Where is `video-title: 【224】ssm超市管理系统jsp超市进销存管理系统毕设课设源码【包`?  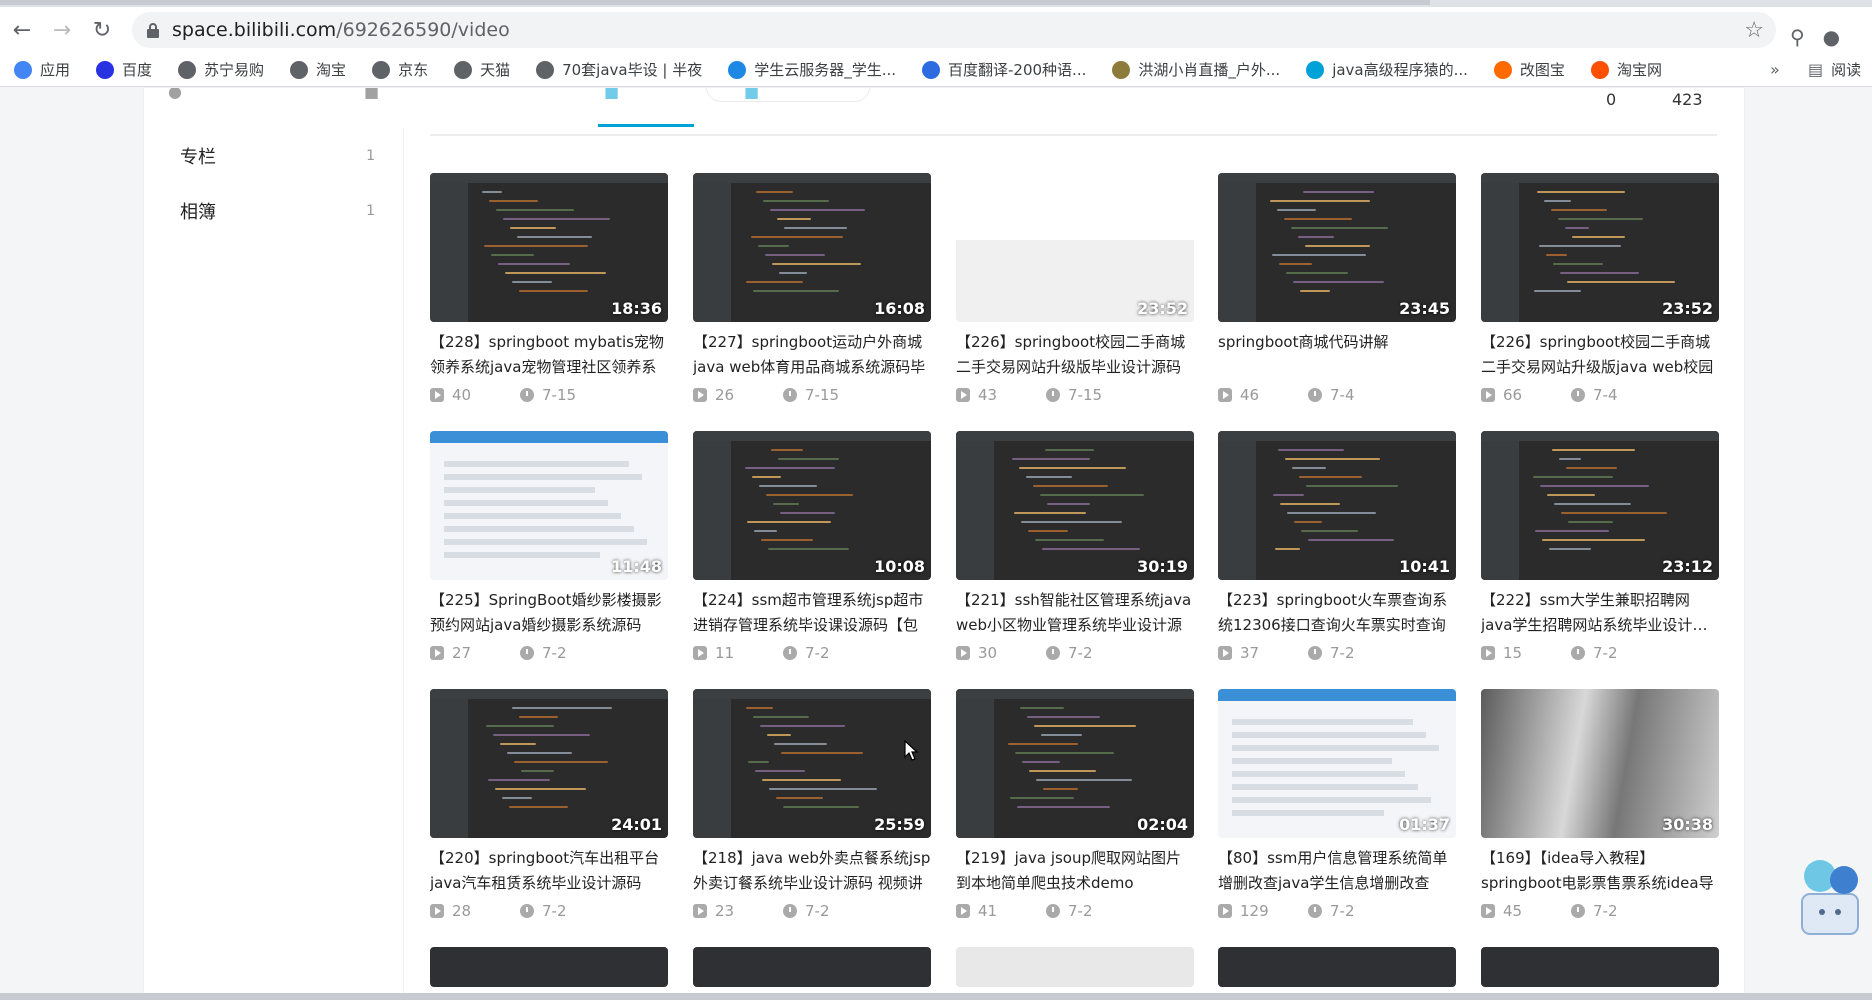
video-title: 【224】ssm超市管理系统jsp超市进销存管理系统毕设课设源码【包 is located at coordinates (812, 613).